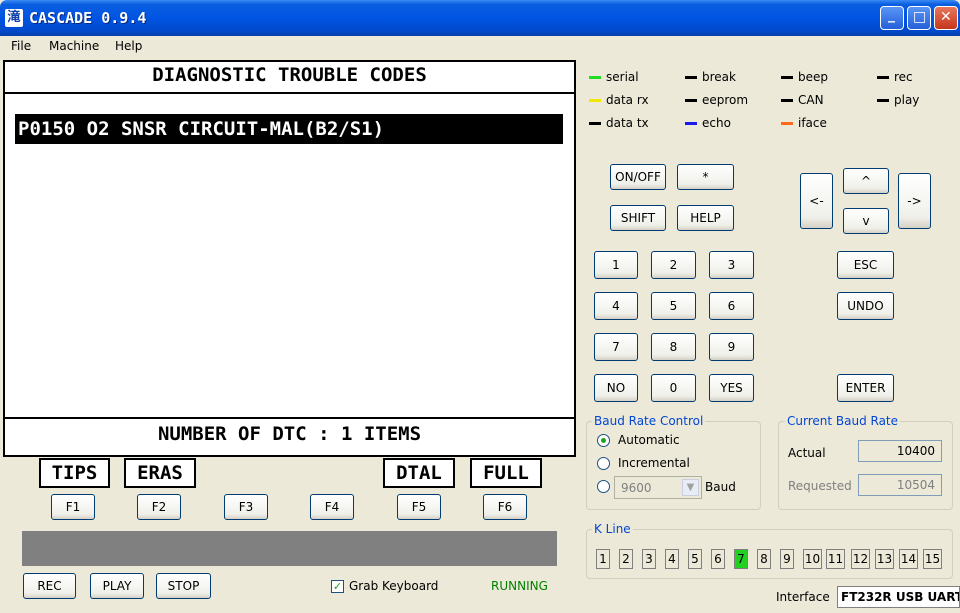 The image size is (960, 613). I want to click on f4-button: F4, so click(332, 507).